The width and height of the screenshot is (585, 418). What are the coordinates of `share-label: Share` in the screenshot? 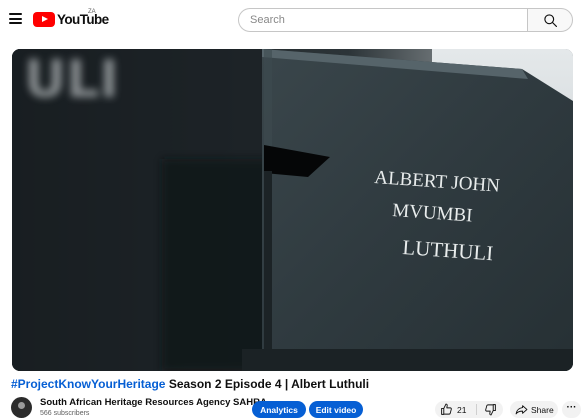 It's located at (542, 409).